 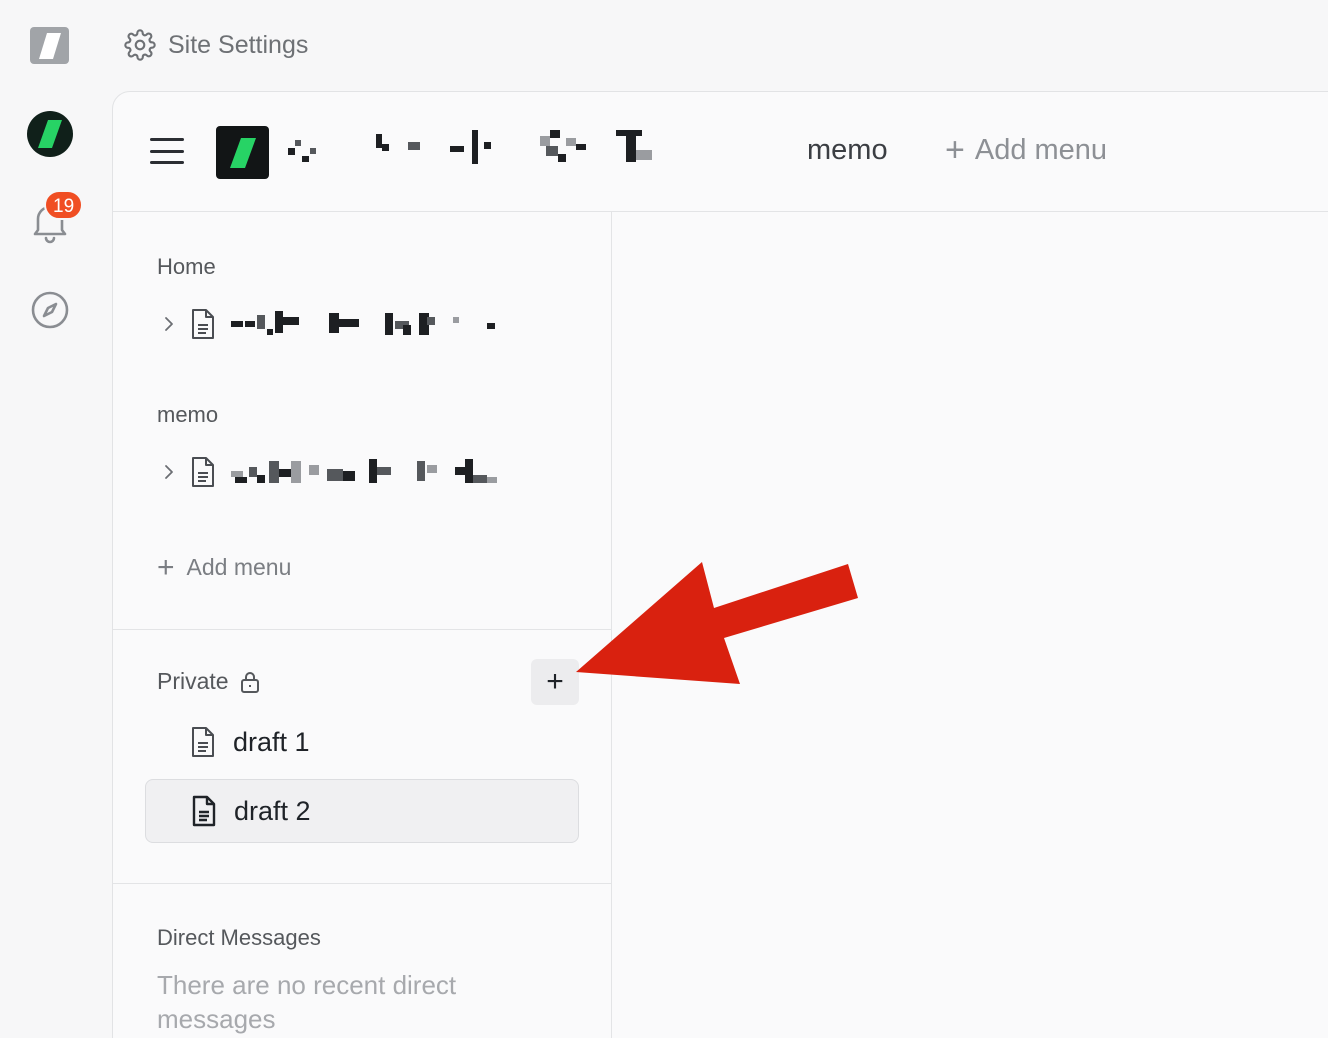 I want to click on private-section-title: Private, so click(x=209, y=681).